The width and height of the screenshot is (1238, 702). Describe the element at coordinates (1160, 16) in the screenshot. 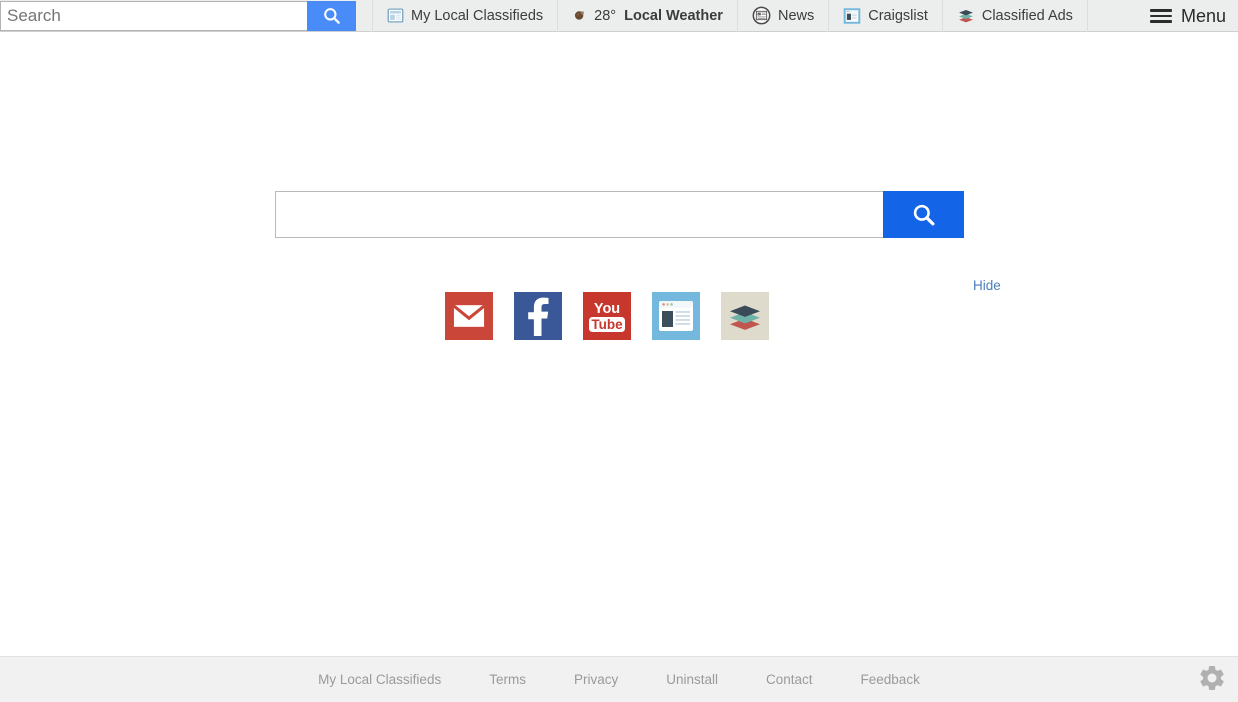

I see `hamburger-icon` at that location.